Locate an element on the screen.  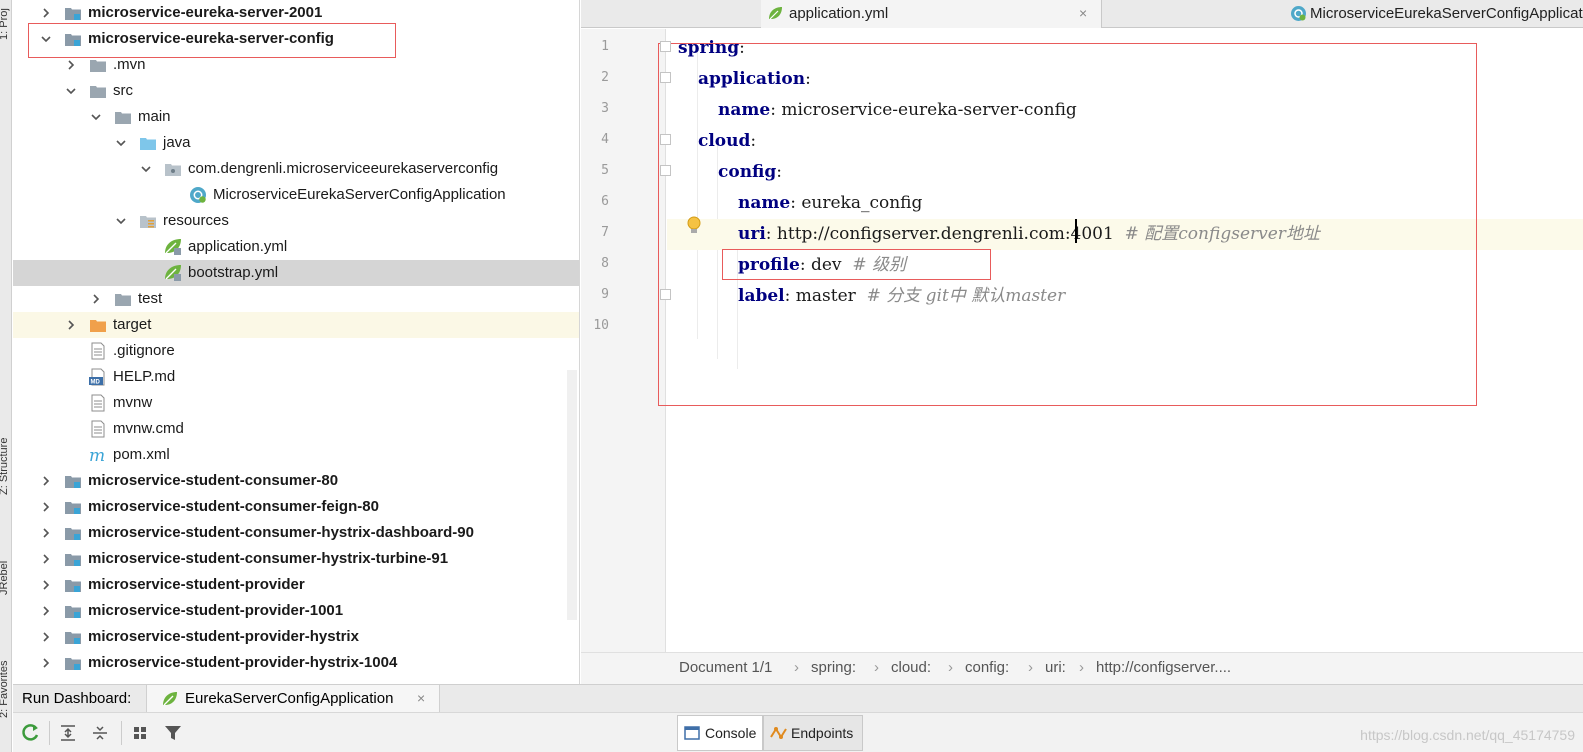
tree-item: bootstrap.yml is located at coordinates (296, 273).